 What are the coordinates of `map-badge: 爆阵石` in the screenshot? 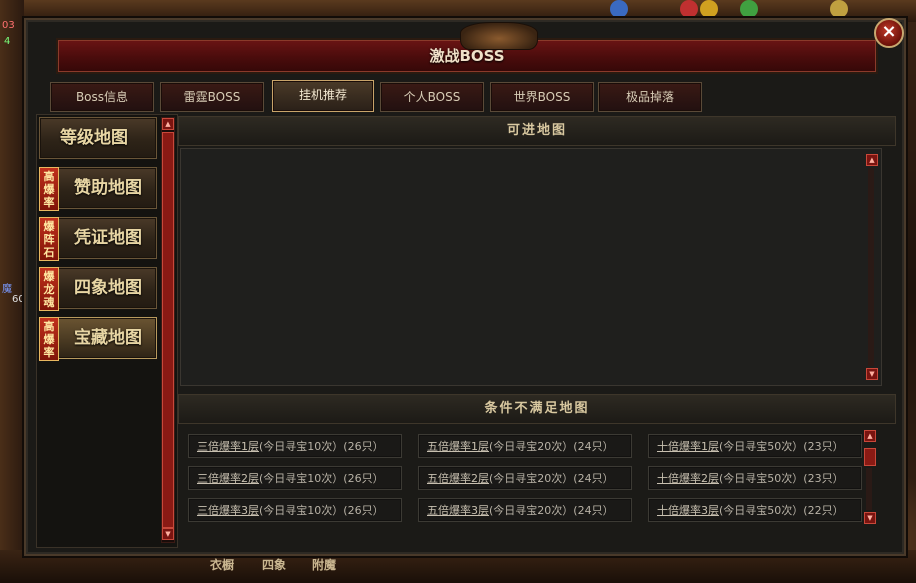 It's located at (49, 239).